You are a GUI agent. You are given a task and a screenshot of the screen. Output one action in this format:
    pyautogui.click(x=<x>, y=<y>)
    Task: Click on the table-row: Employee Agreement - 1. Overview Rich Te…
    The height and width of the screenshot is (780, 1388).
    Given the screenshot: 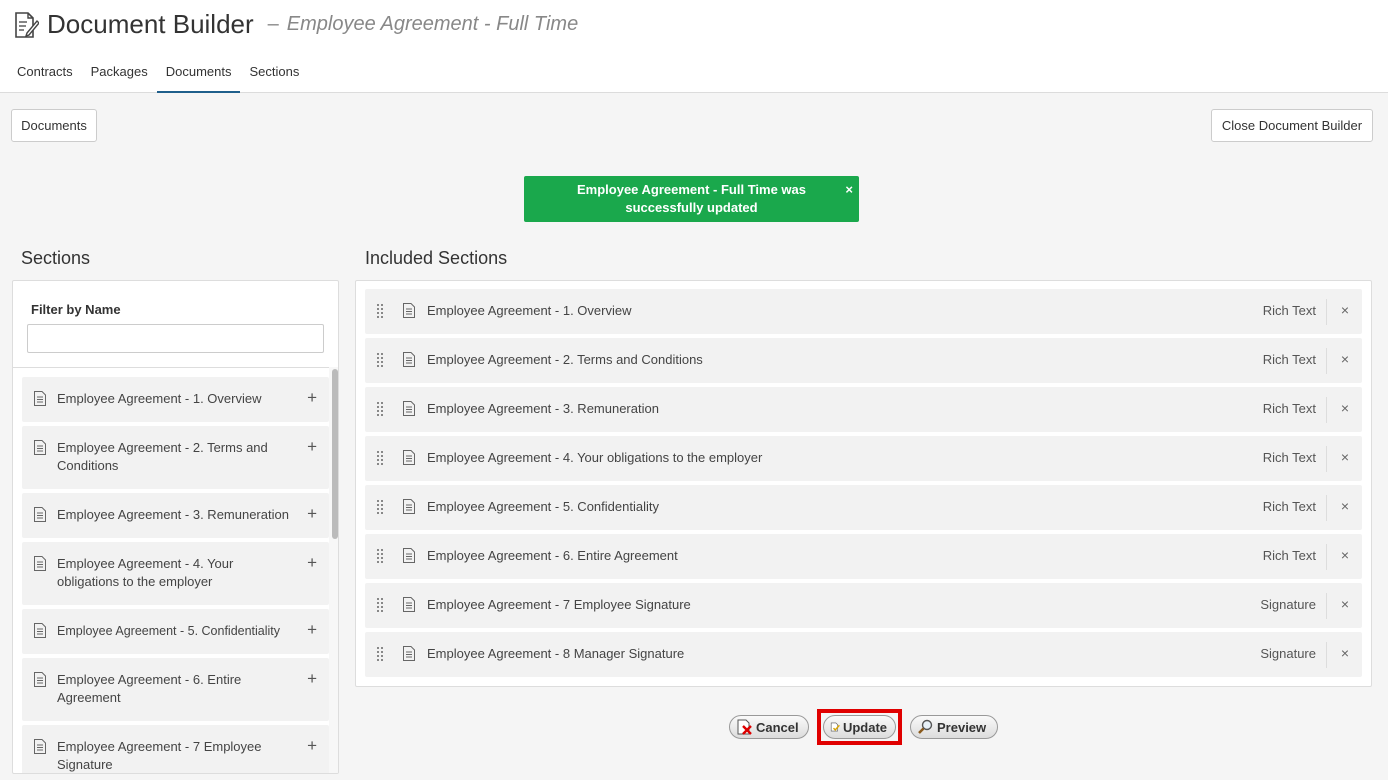 What is the action you would take?
    pyautogui.click(x=863, y=311)
    